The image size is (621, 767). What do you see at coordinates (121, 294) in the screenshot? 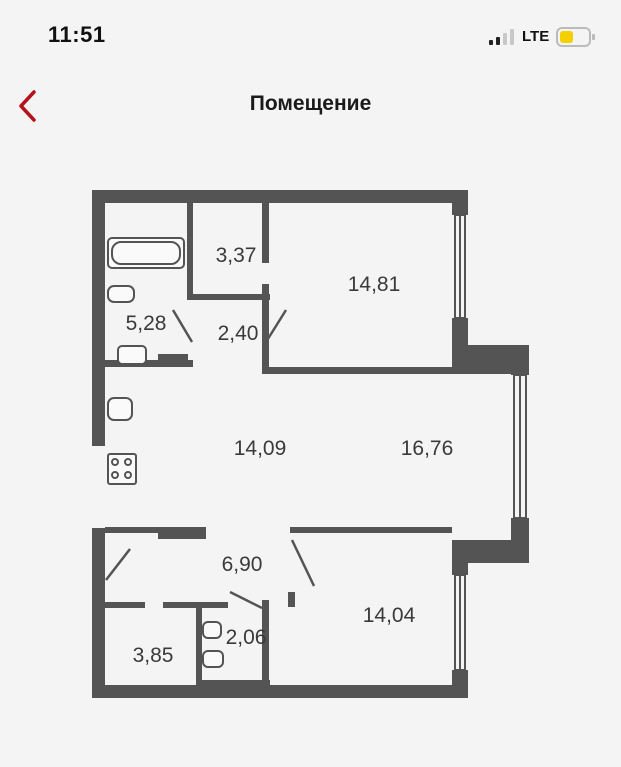
I see `washbasin-icon` at bounding box center [121, 294].